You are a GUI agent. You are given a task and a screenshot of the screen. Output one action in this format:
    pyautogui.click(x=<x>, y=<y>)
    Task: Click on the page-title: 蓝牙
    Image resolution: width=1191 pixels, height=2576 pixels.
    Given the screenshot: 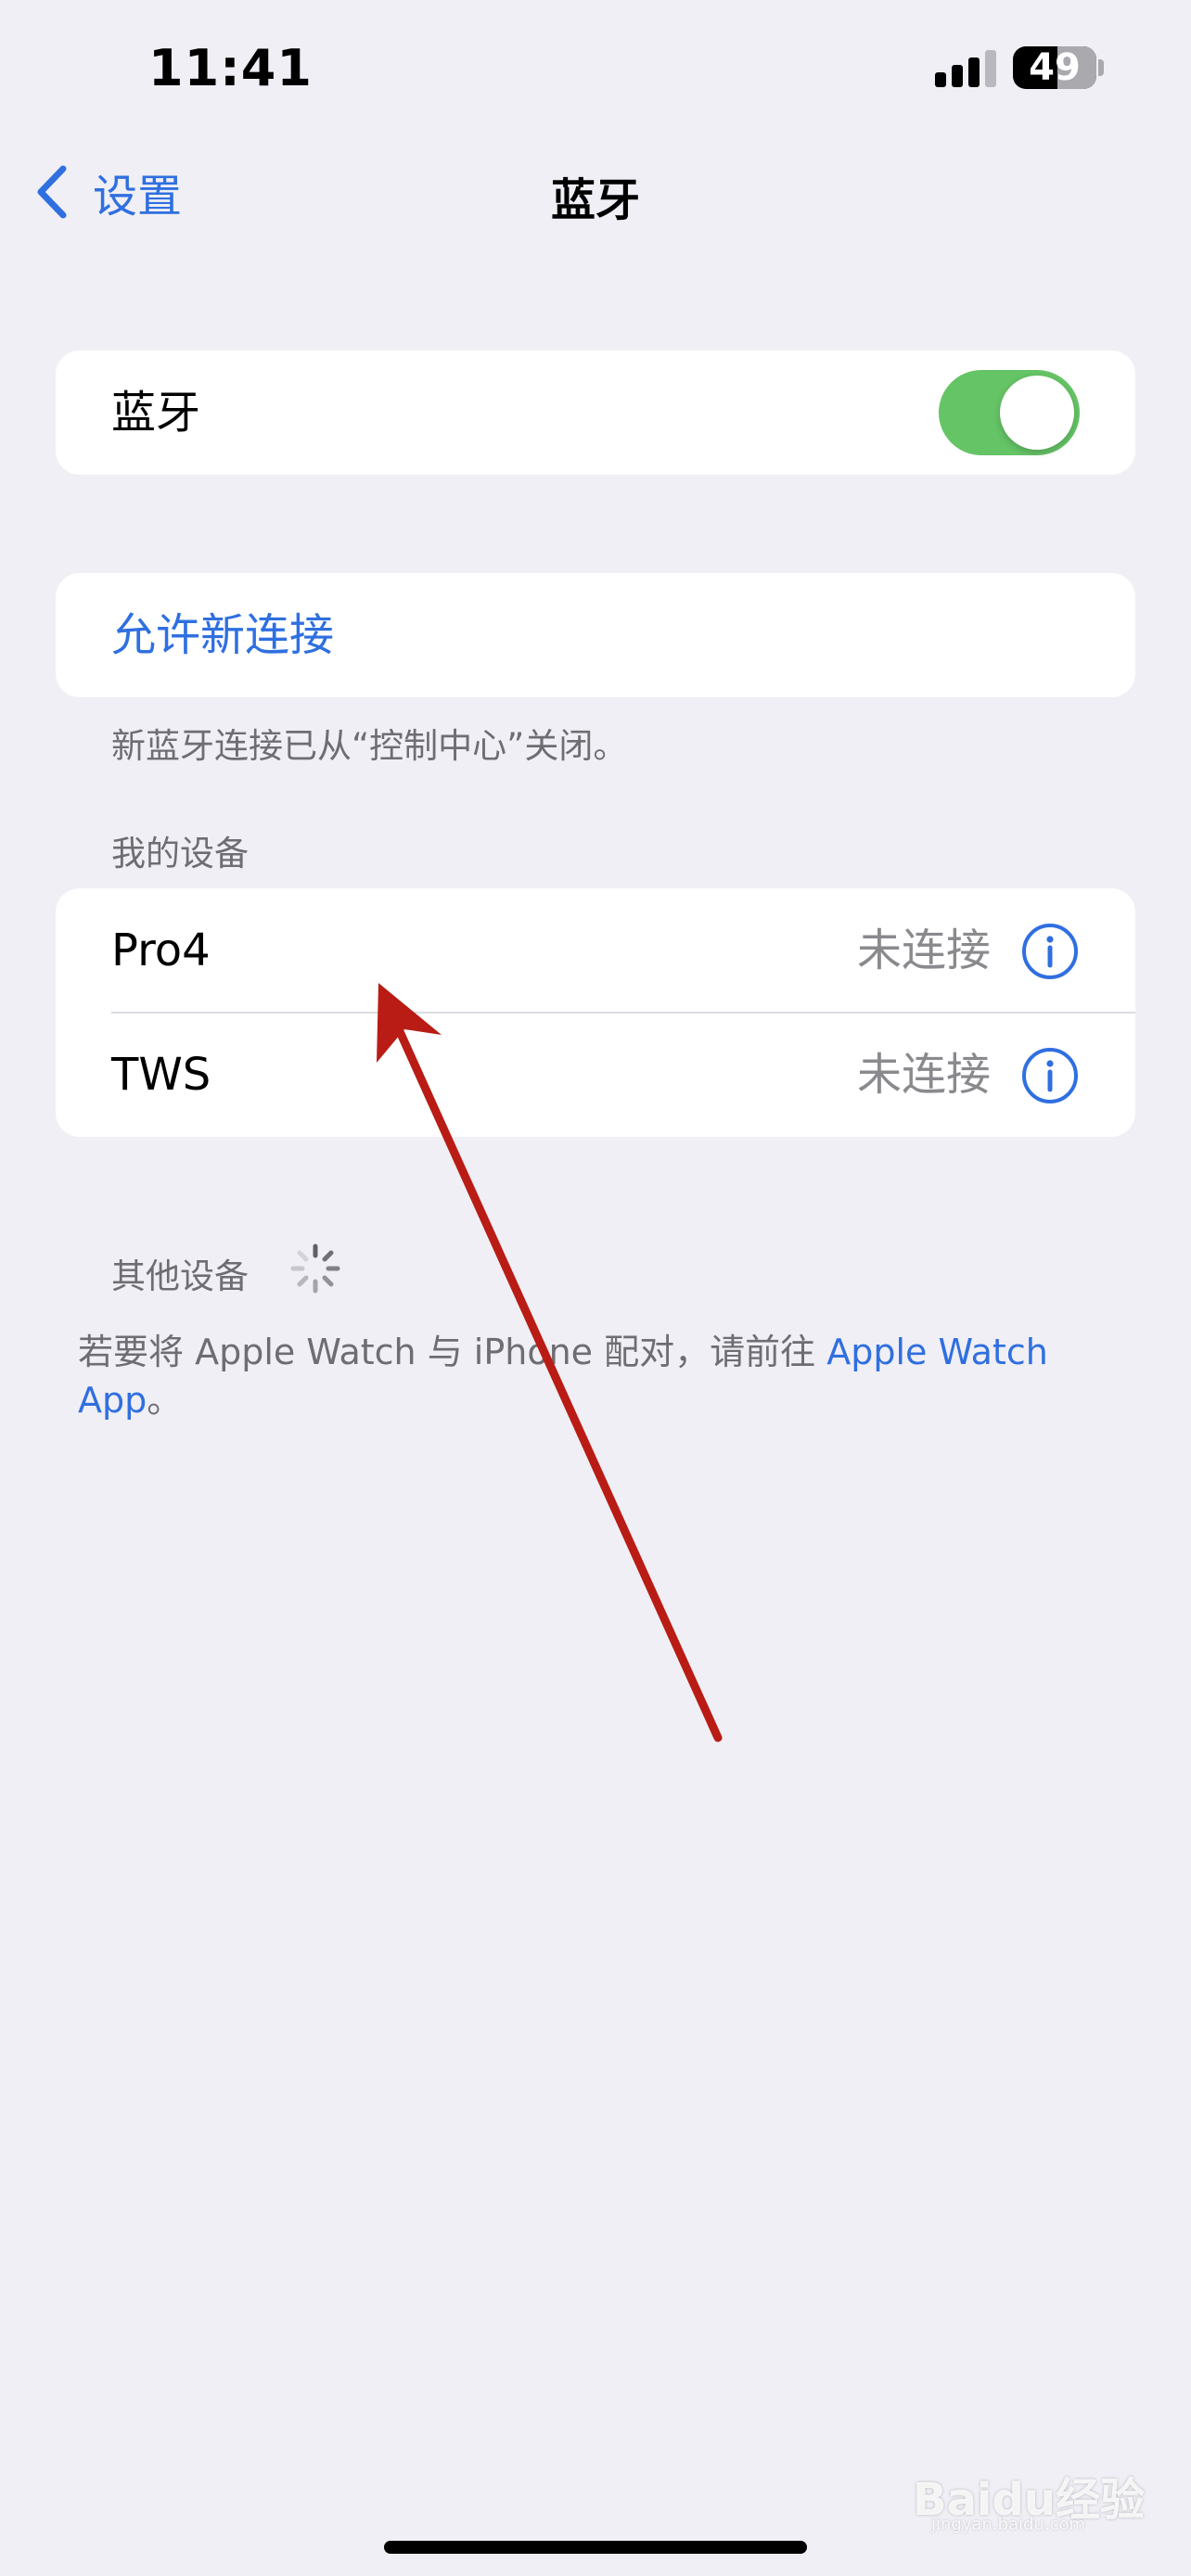 What is the action you would take?
    pyautogui.click(x=595, y=200)
    